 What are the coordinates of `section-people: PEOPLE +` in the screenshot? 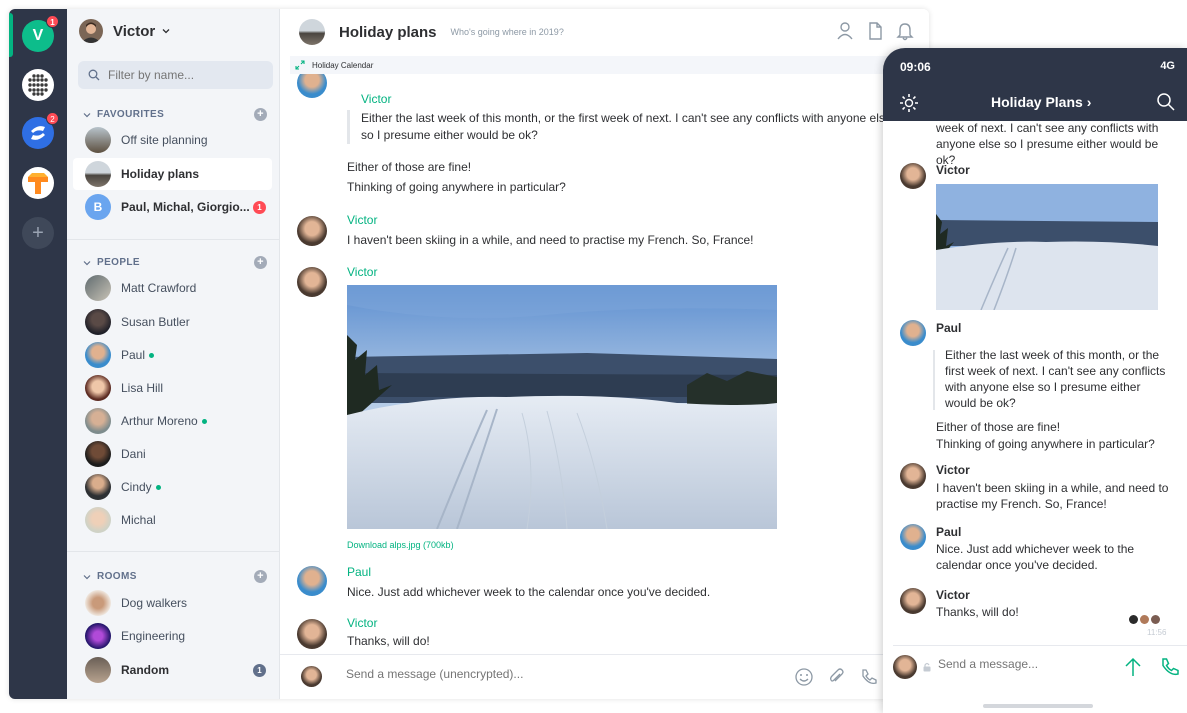 It's located at (175, 262).